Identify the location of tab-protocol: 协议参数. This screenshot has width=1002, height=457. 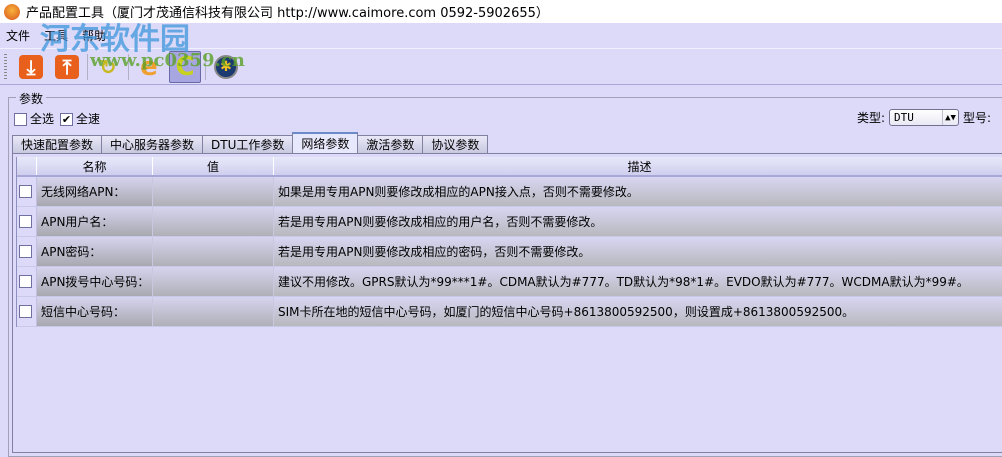
(455, 144).